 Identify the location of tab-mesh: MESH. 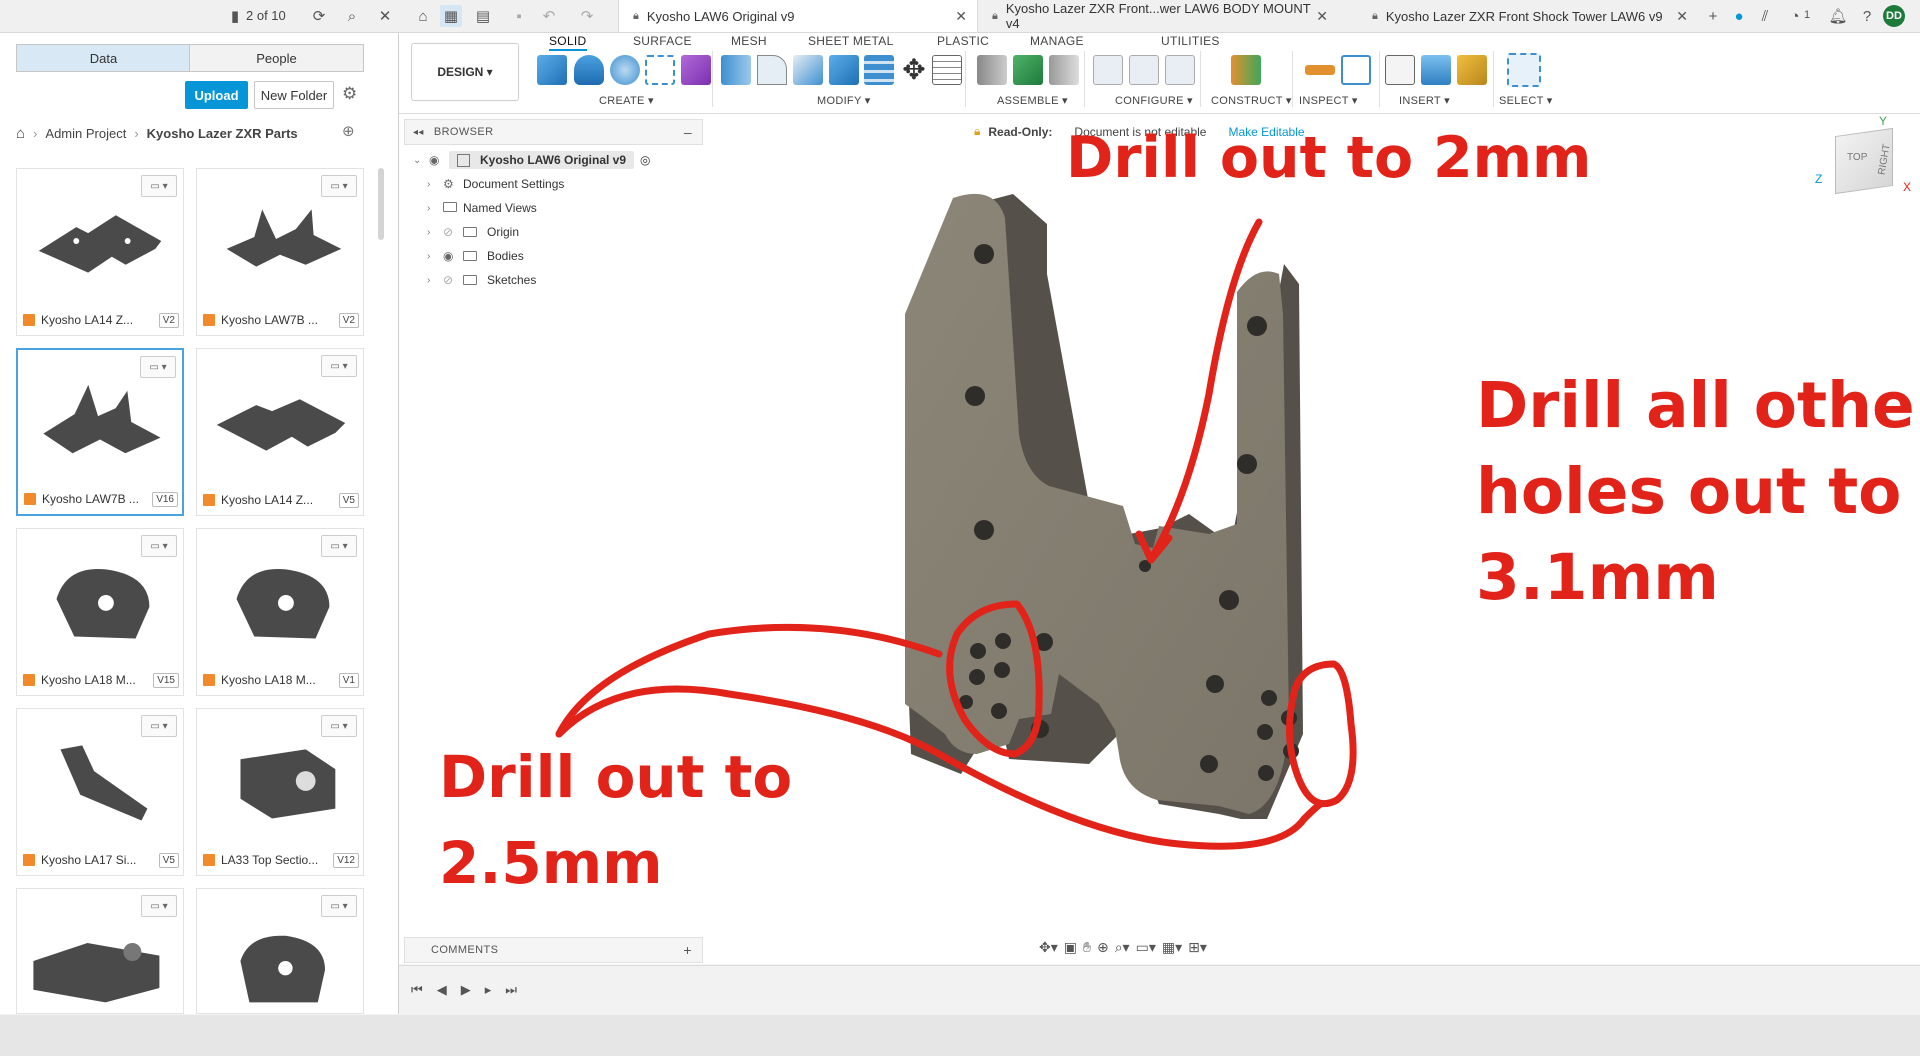
(749, 41).